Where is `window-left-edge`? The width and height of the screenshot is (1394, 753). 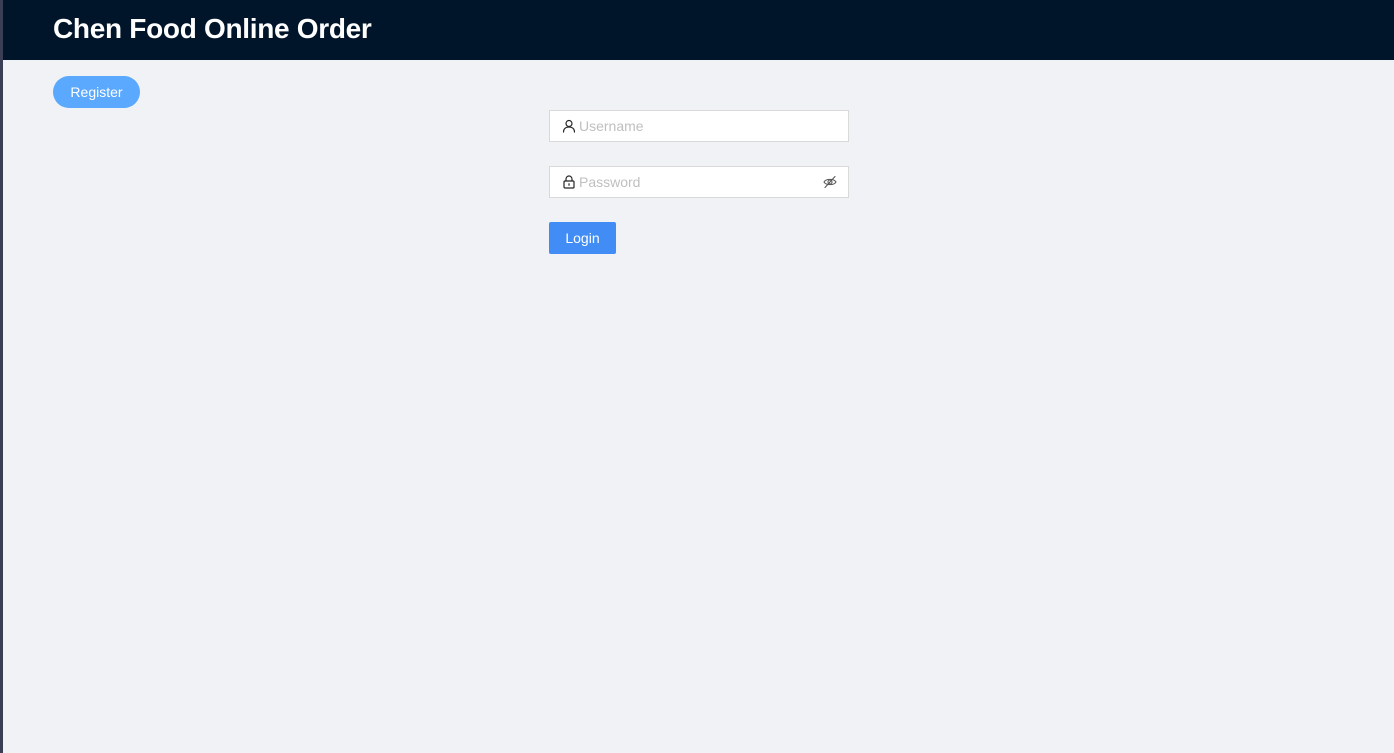 window-left-edge is located at coordinates (1, 376).